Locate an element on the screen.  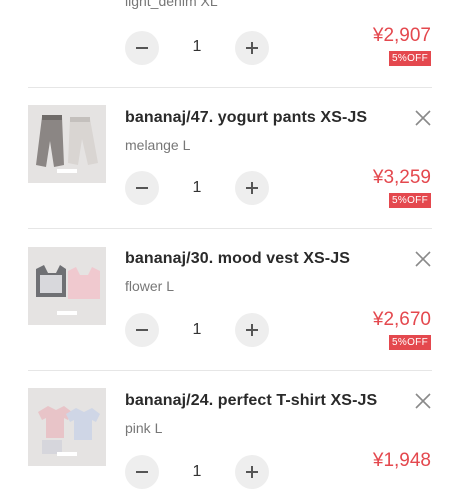
product-title: bananaj/30. mood vest XS-JS is located at coordinates (237, 259).